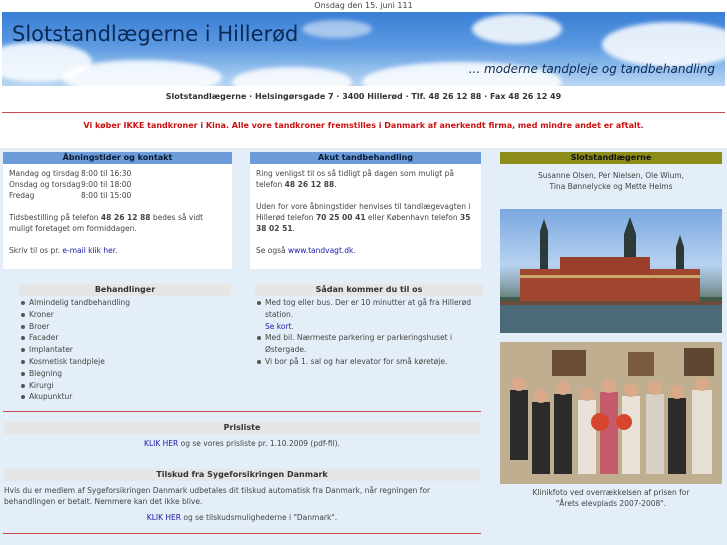  I want to click on staff-image, so click(611, 413).